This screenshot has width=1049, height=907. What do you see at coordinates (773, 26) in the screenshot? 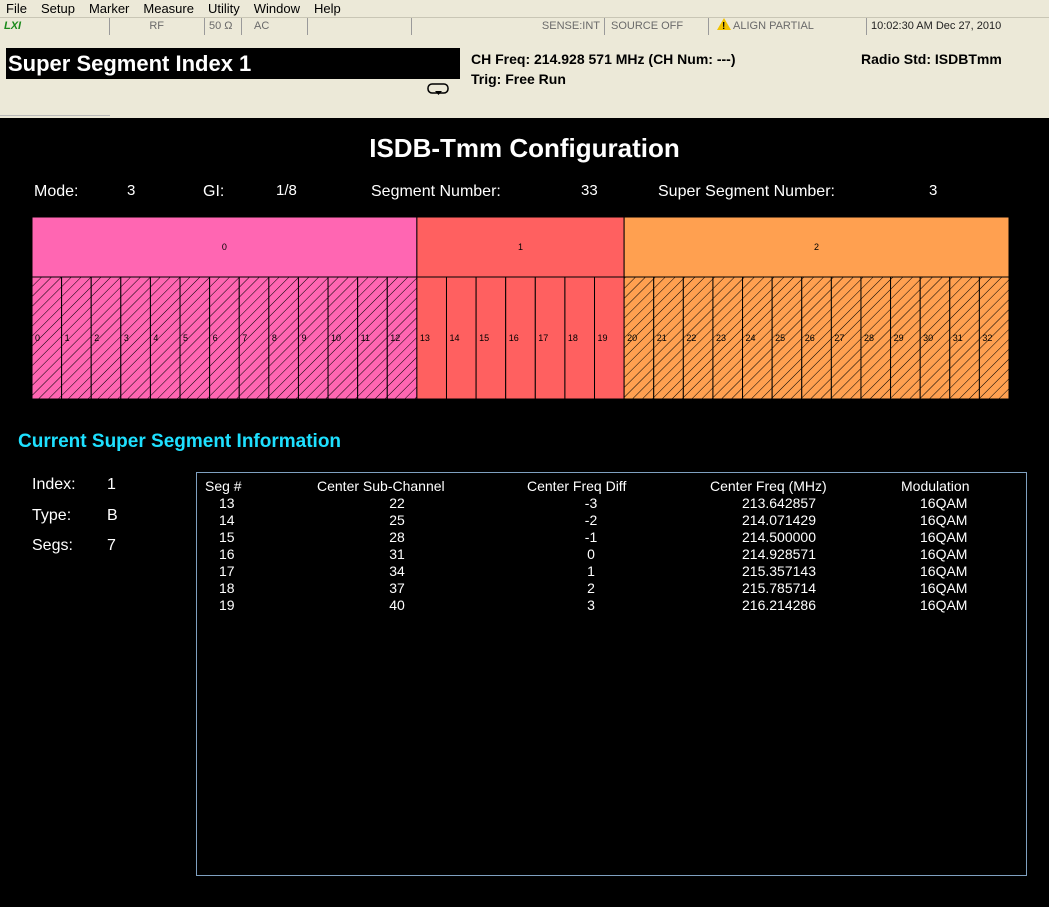
I see `align-text: ALIGN PARTIAL` at bounding box center [773, 26].